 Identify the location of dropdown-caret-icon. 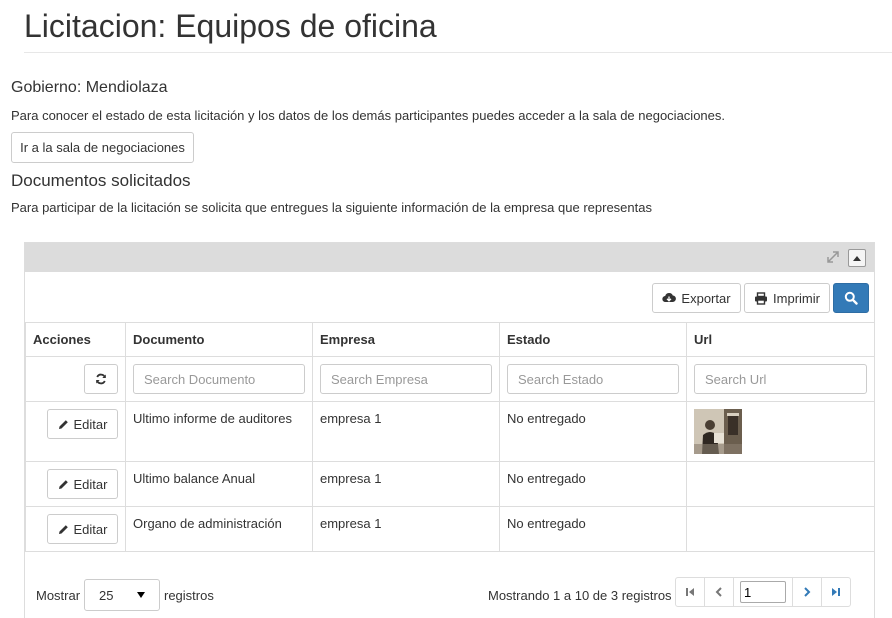
(141, 595).